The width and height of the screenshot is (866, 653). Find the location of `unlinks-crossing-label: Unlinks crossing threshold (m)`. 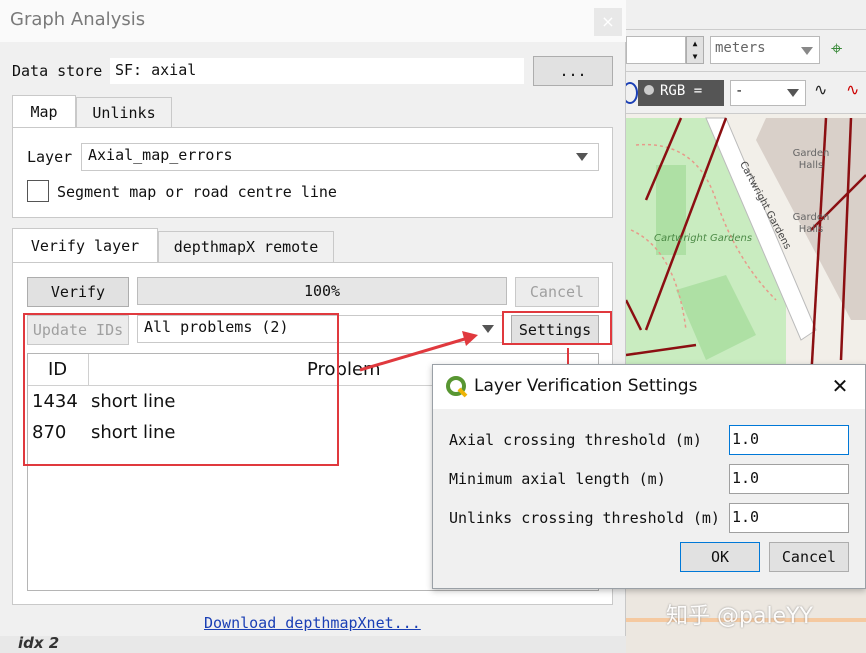

unlinks-crossing-label: Unlinks crossing threshold (m) is located at coordinates (584, 518).